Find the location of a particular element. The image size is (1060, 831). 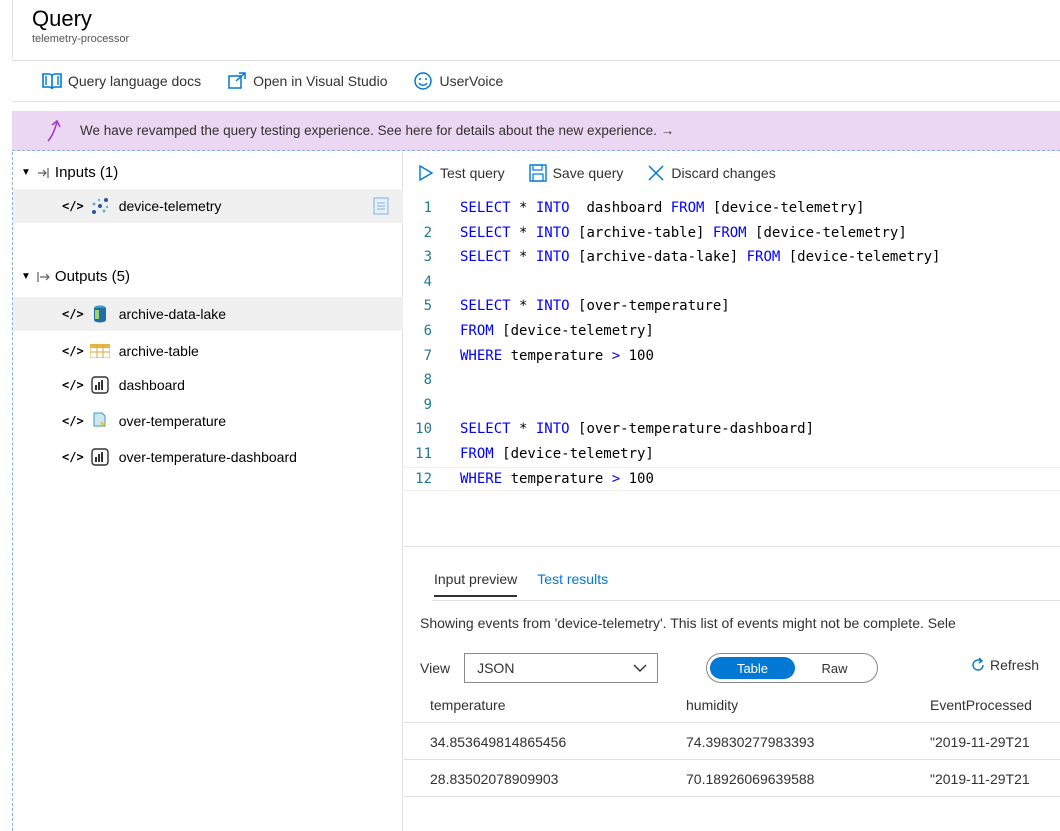

tree-item-label: device-telemetry is located at coordinates (170, 206).